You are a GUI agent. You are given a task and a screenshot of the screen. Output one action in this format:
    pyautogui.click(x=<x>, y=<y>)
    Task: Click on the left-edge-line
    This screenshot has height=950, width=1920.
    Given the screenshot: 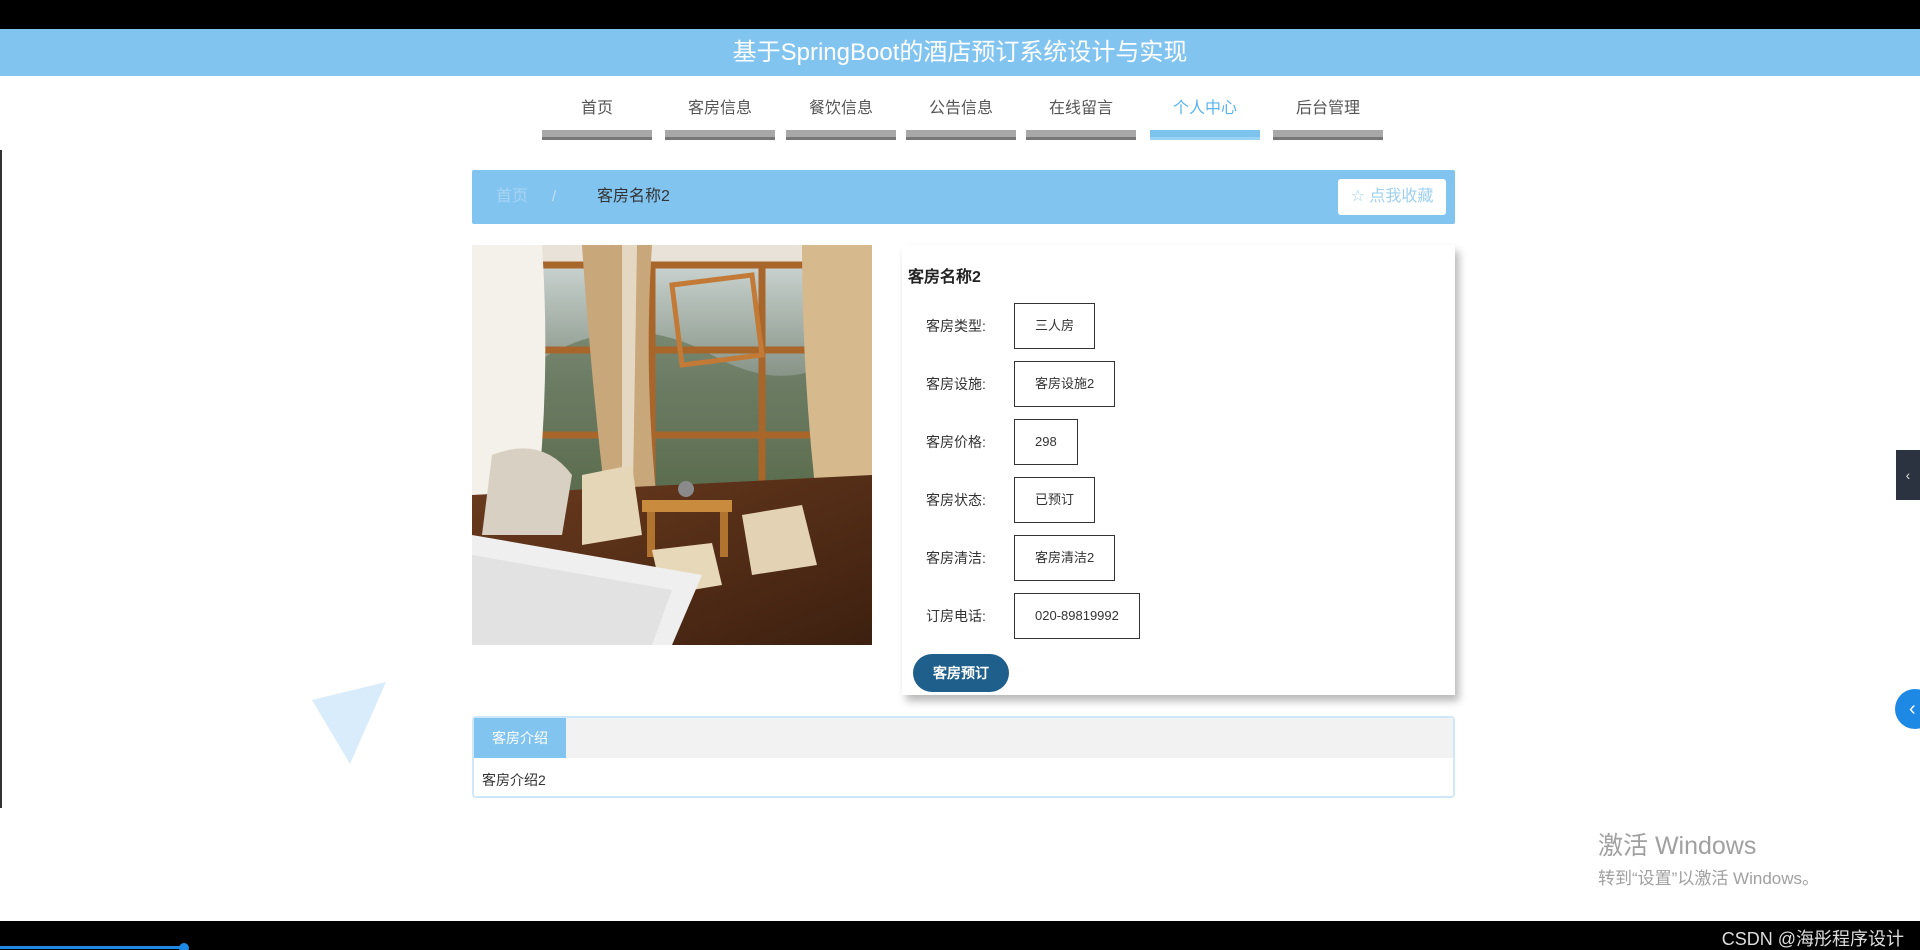 What is the action you would take?
    pyautogui.click(x=1, y=479)
    